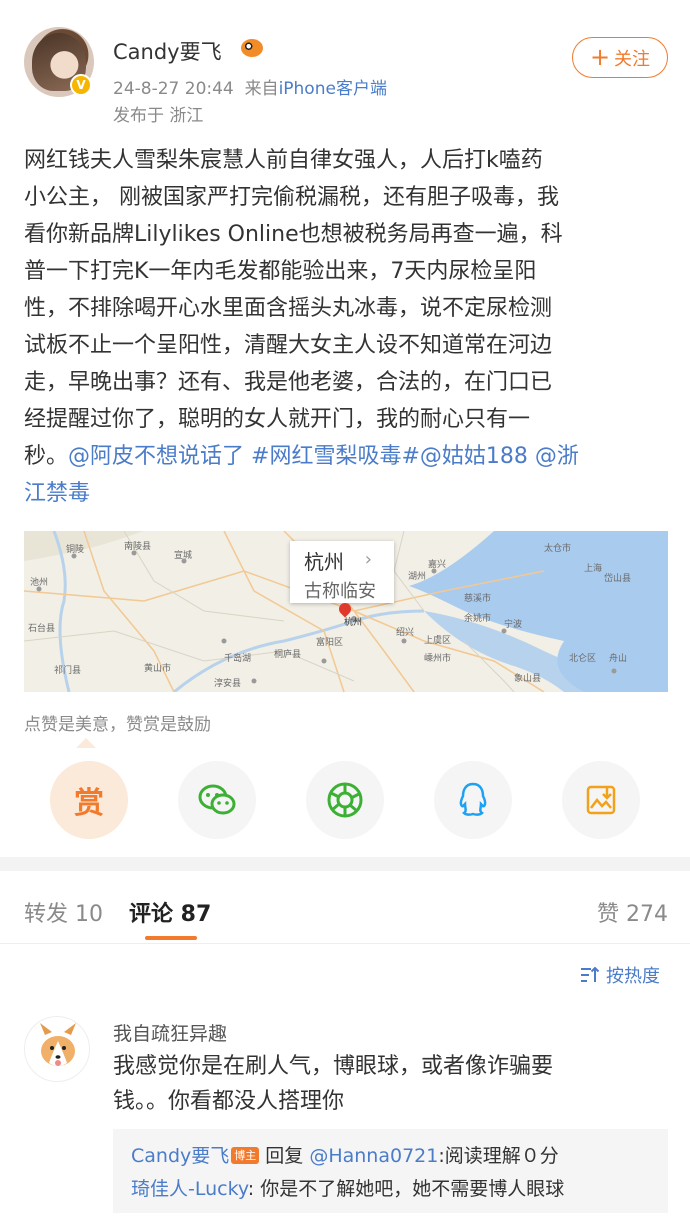  Describe the element at coordinates (477, 617) in the screenshot. I see `map-label: 余姚市` at that location.